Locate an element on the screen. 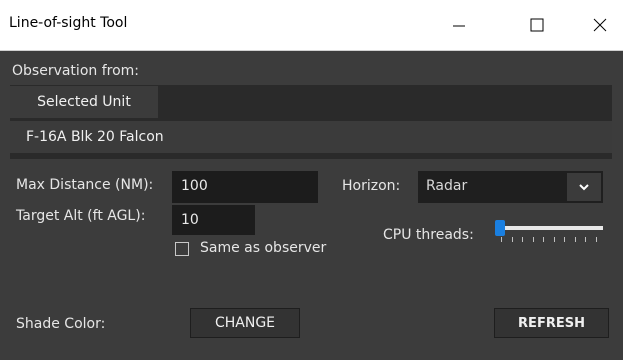 Image resolution: width=623 pixels, height=360 pixels. horizon-selected-value: Radar is located at coordinates (447, 186).